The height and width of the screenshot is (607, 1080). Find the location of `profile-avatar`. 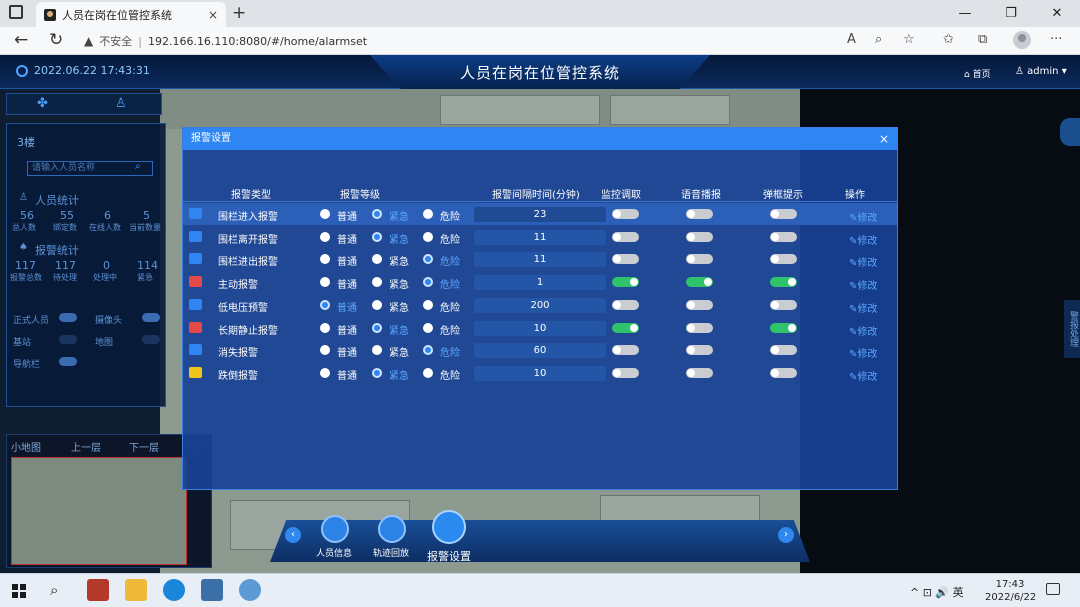

profile-avatar is located at coordinates (1022, 40).